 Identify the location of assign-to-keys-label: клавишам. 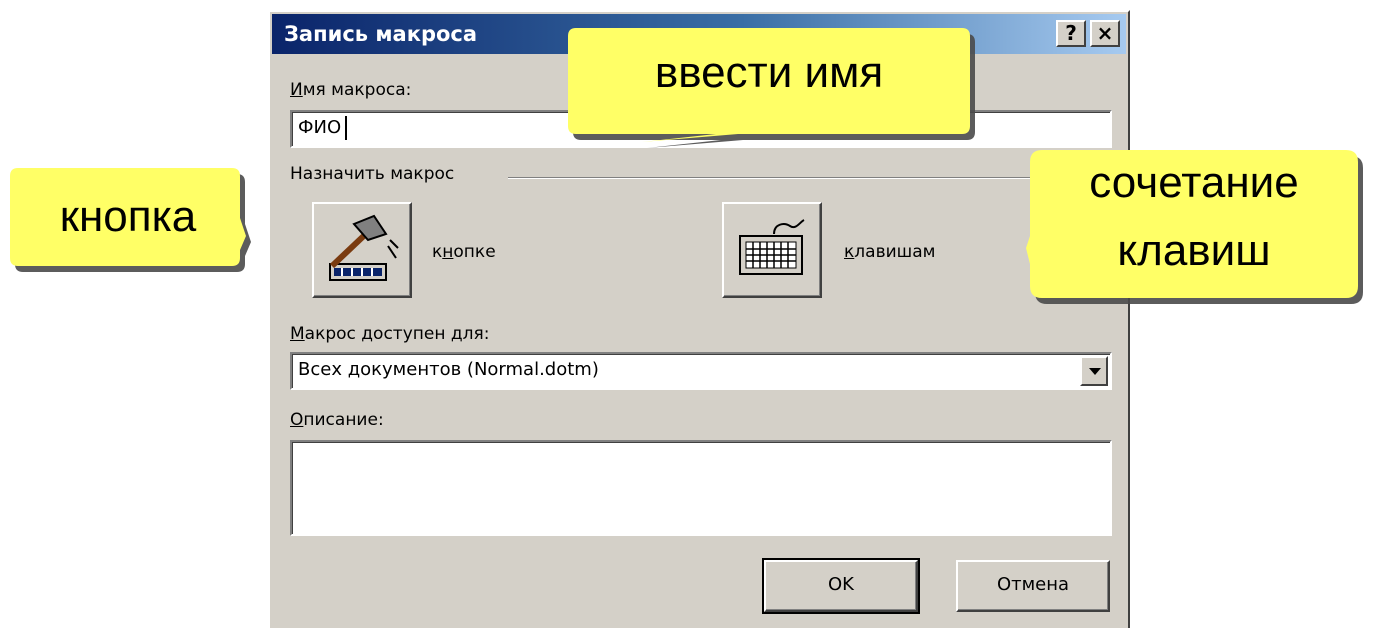
(890, 252).